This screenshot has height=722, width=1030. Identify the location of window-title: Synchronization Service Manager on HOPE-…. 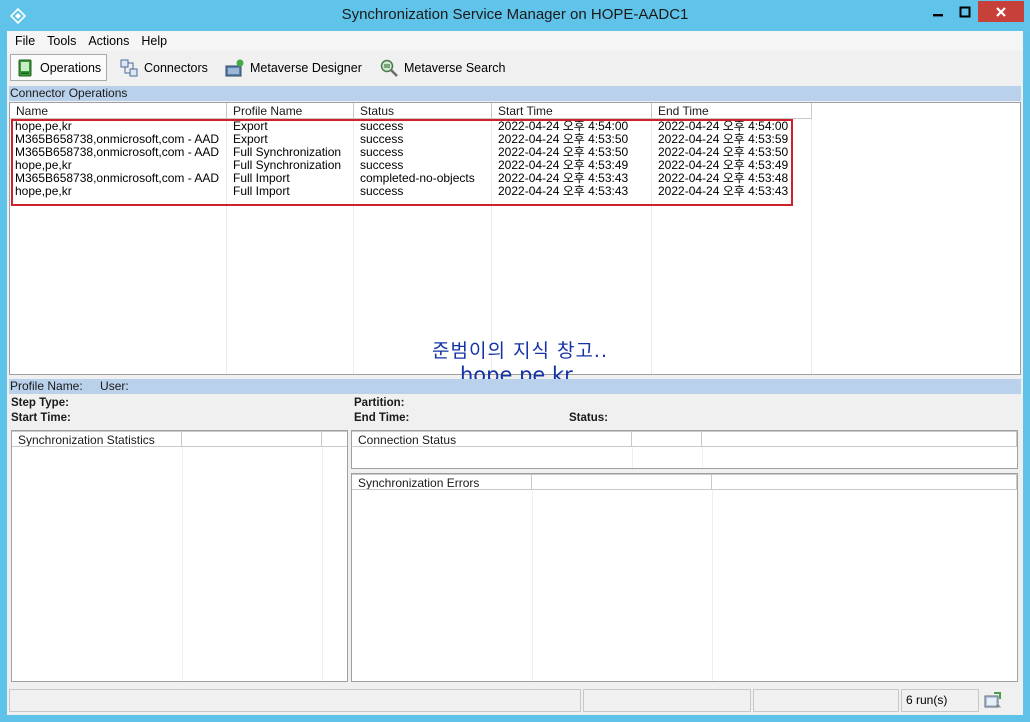
(515, 14).